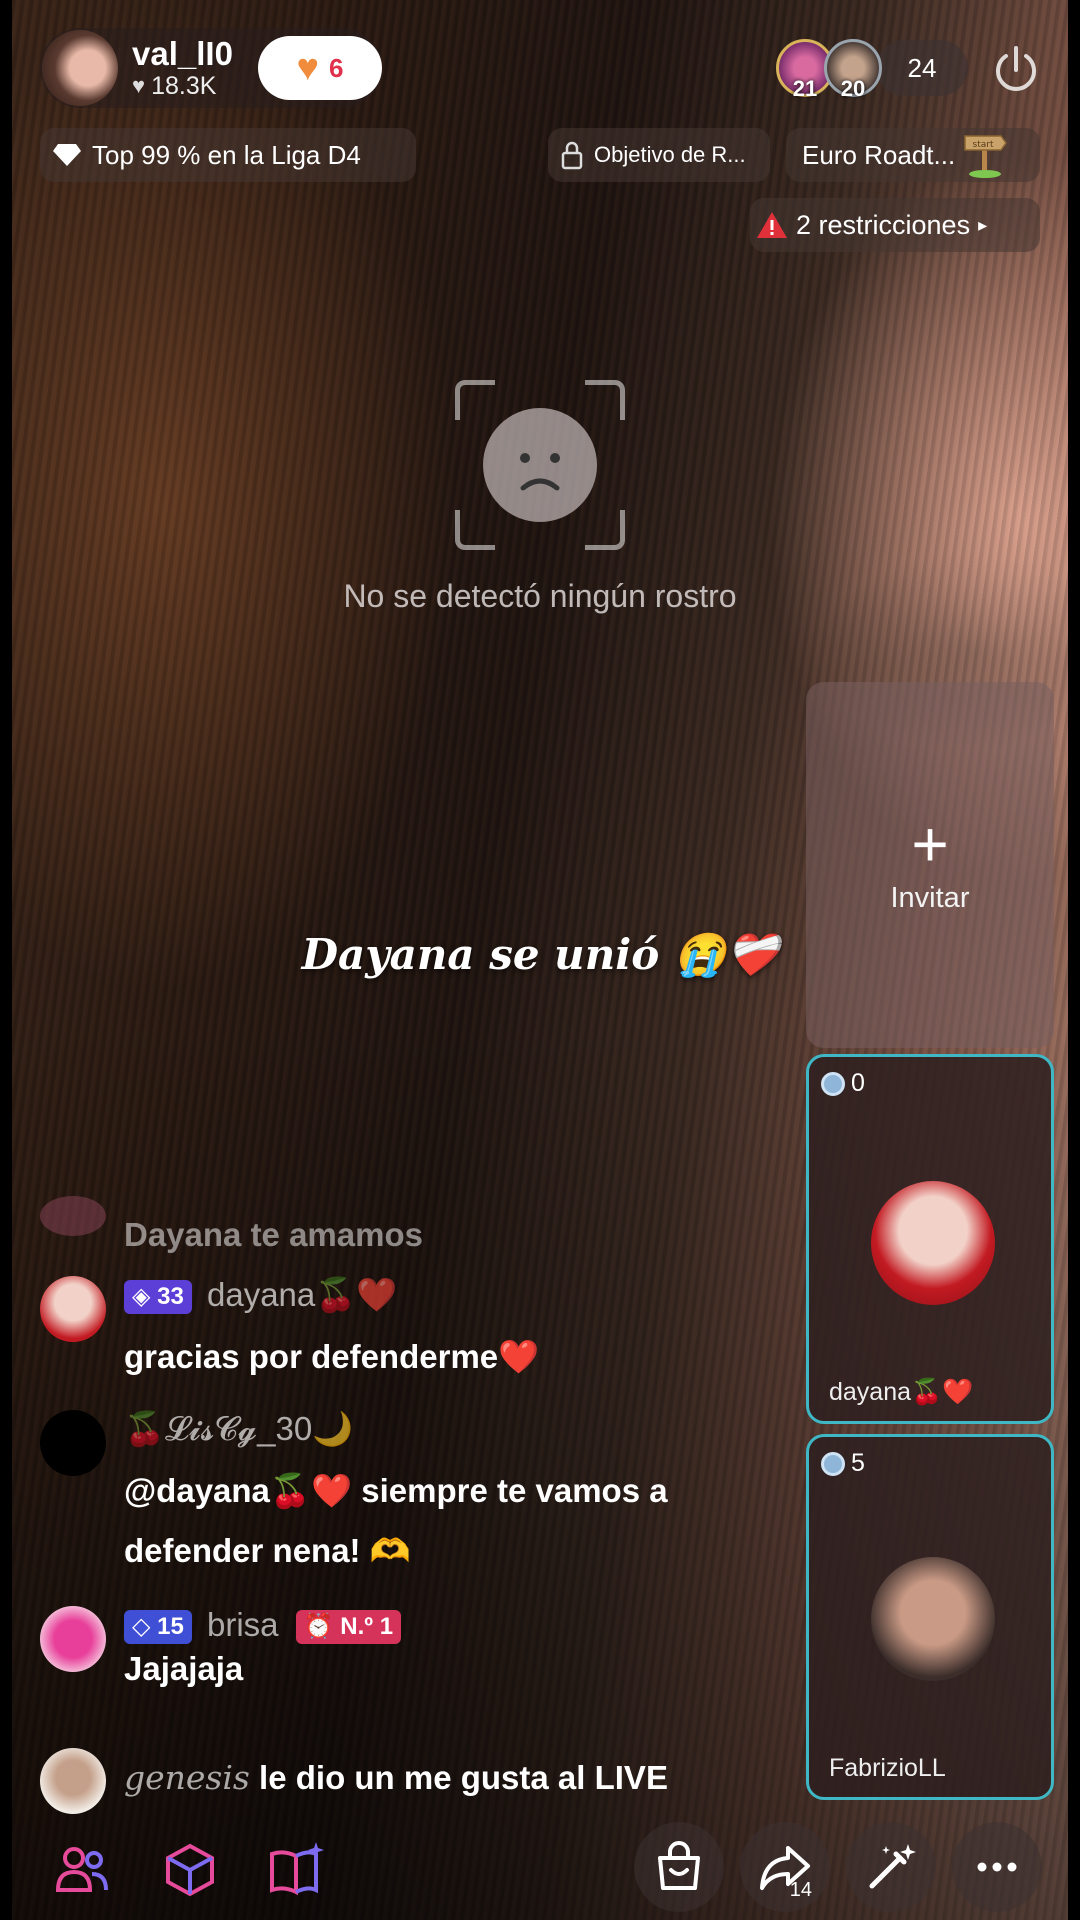 This screenshot has height=1920, width=1080. I want to click on top-viewer-avatar: 20, so click(853, 70).